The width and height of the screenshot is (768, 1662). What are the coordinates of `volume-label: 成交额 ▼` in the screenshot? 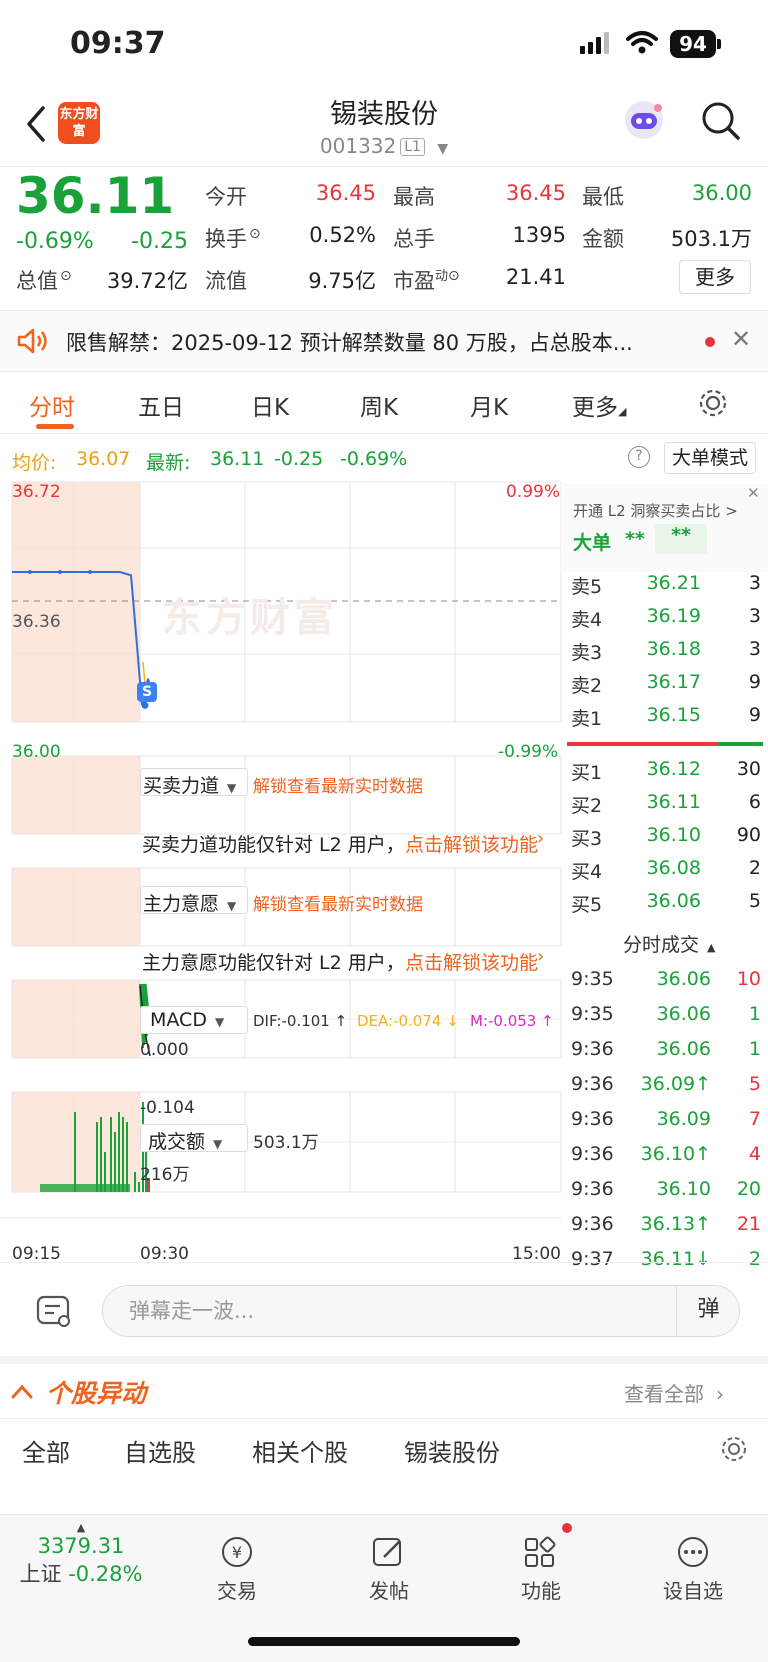 It's located at (185, 1142).